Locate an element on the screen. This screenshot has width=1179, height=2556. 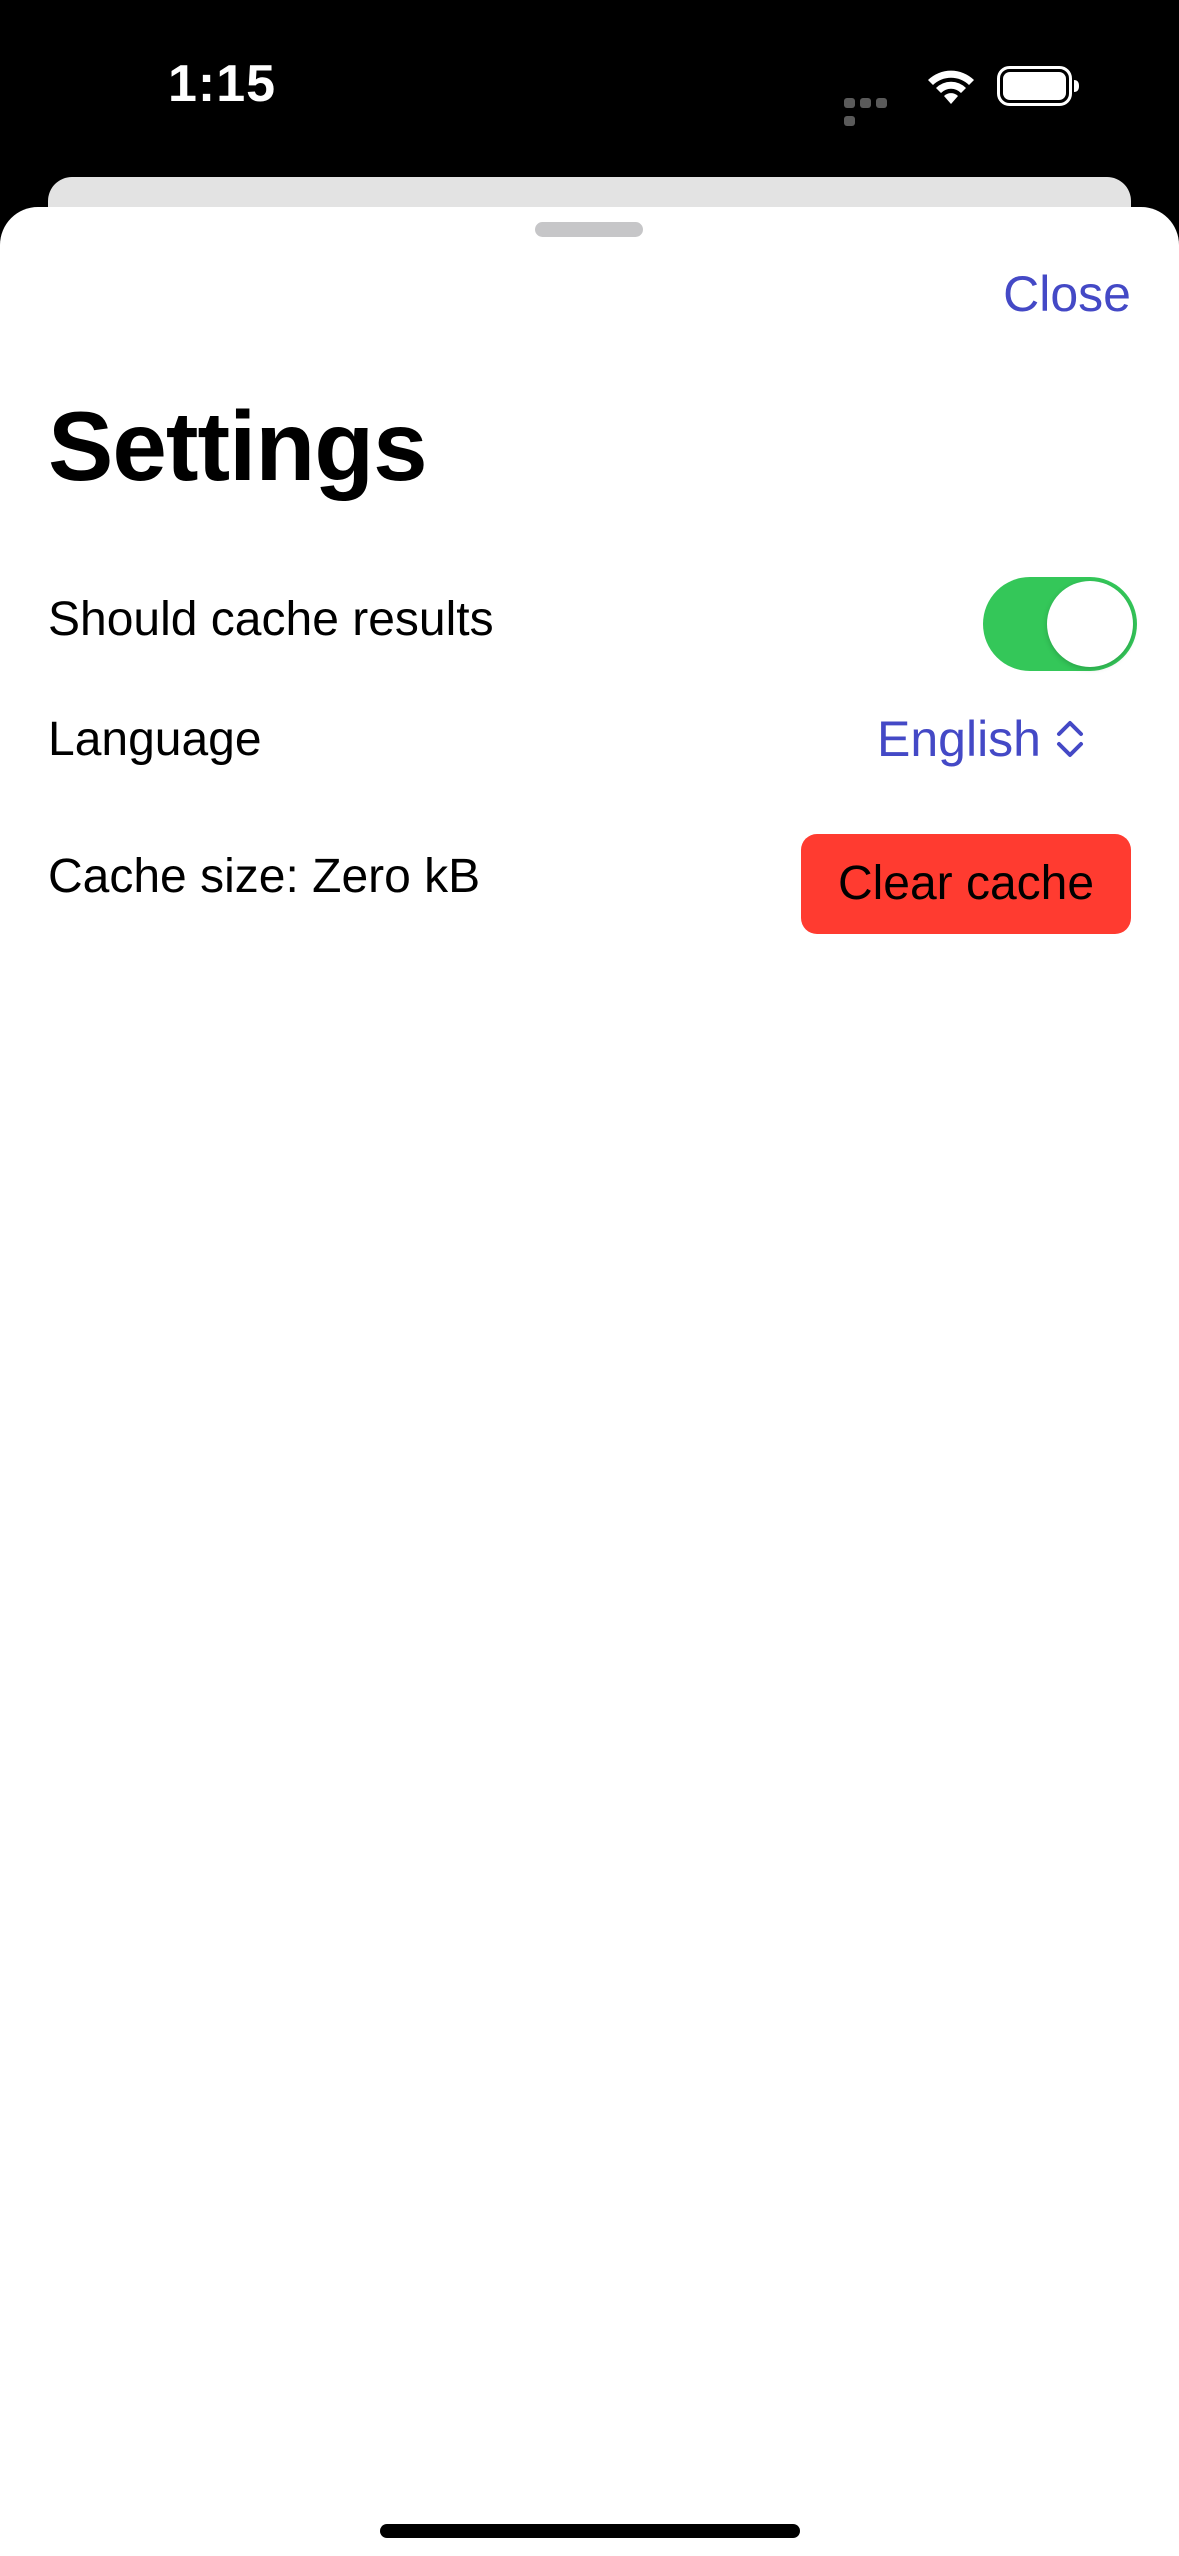
cache-results-label: Should cache results is located at coordinates (271, 619).